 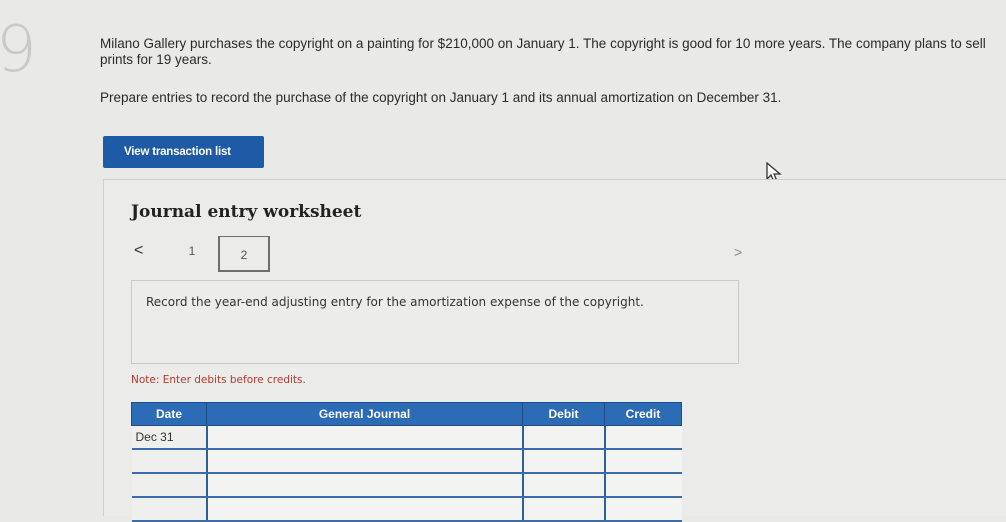 What do you see at coordinates (169, 437) in the screenshot?
I see `date-cell: Dec 31` at bounding box center [169, 437].